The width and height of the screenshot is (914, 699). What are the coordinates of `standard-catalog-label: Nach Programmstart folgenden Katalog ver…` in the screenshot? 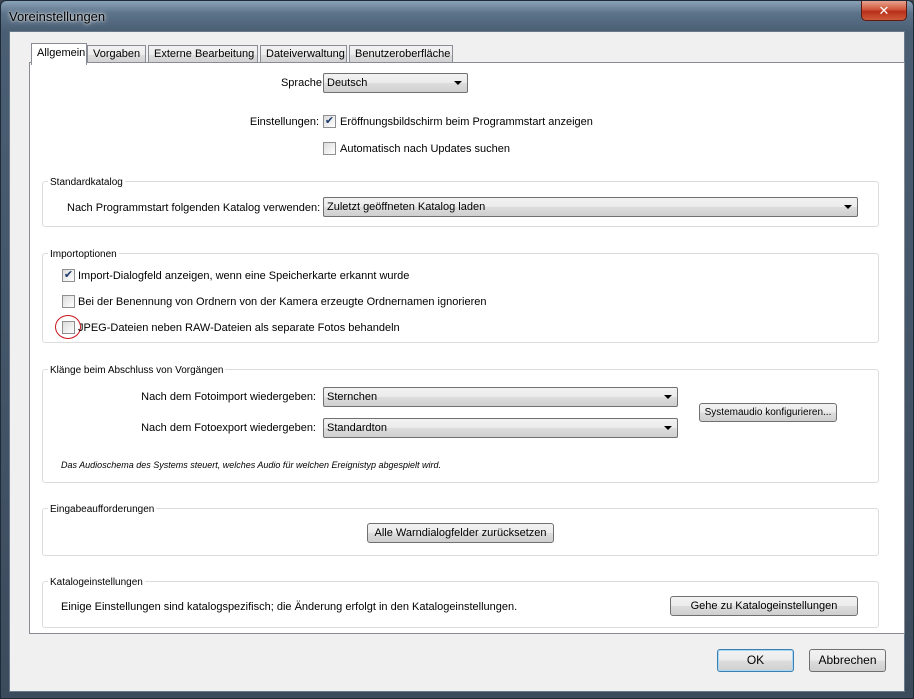 It's located at (194, 208).